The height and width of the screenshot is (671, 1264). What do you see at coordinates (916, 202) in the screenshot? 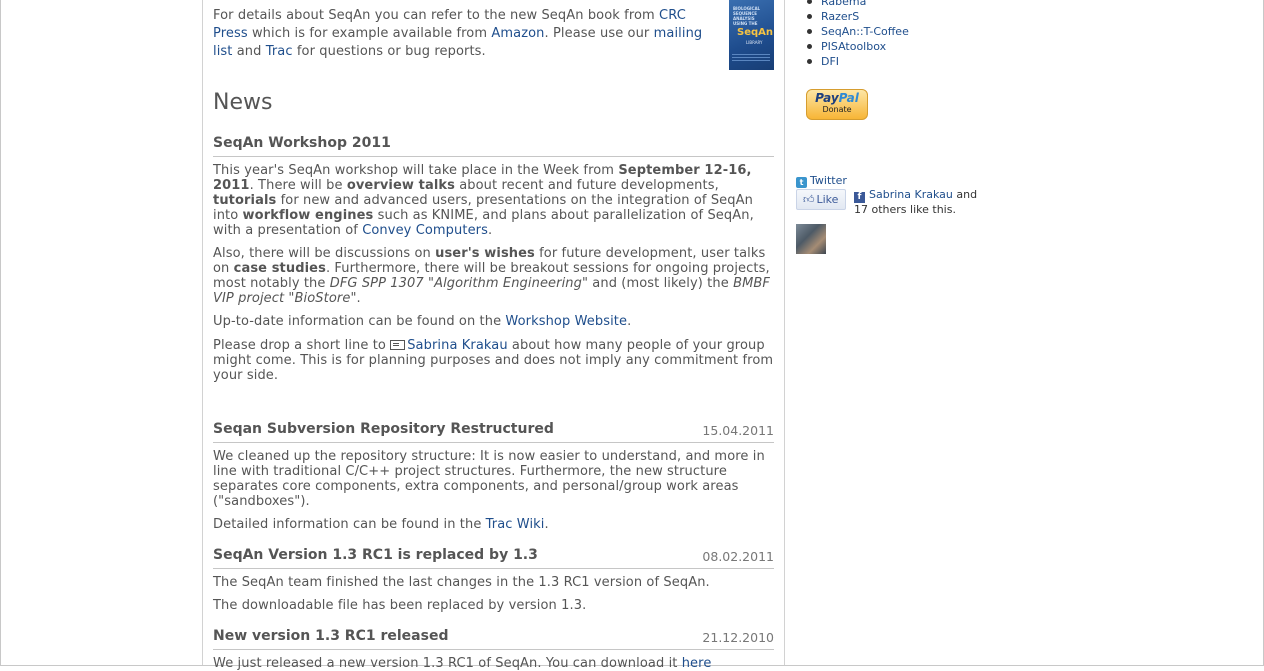
I see `facebook-like-summary: f Sabrina Krakau and 17 others like this.` at bounding box center [916, 202].